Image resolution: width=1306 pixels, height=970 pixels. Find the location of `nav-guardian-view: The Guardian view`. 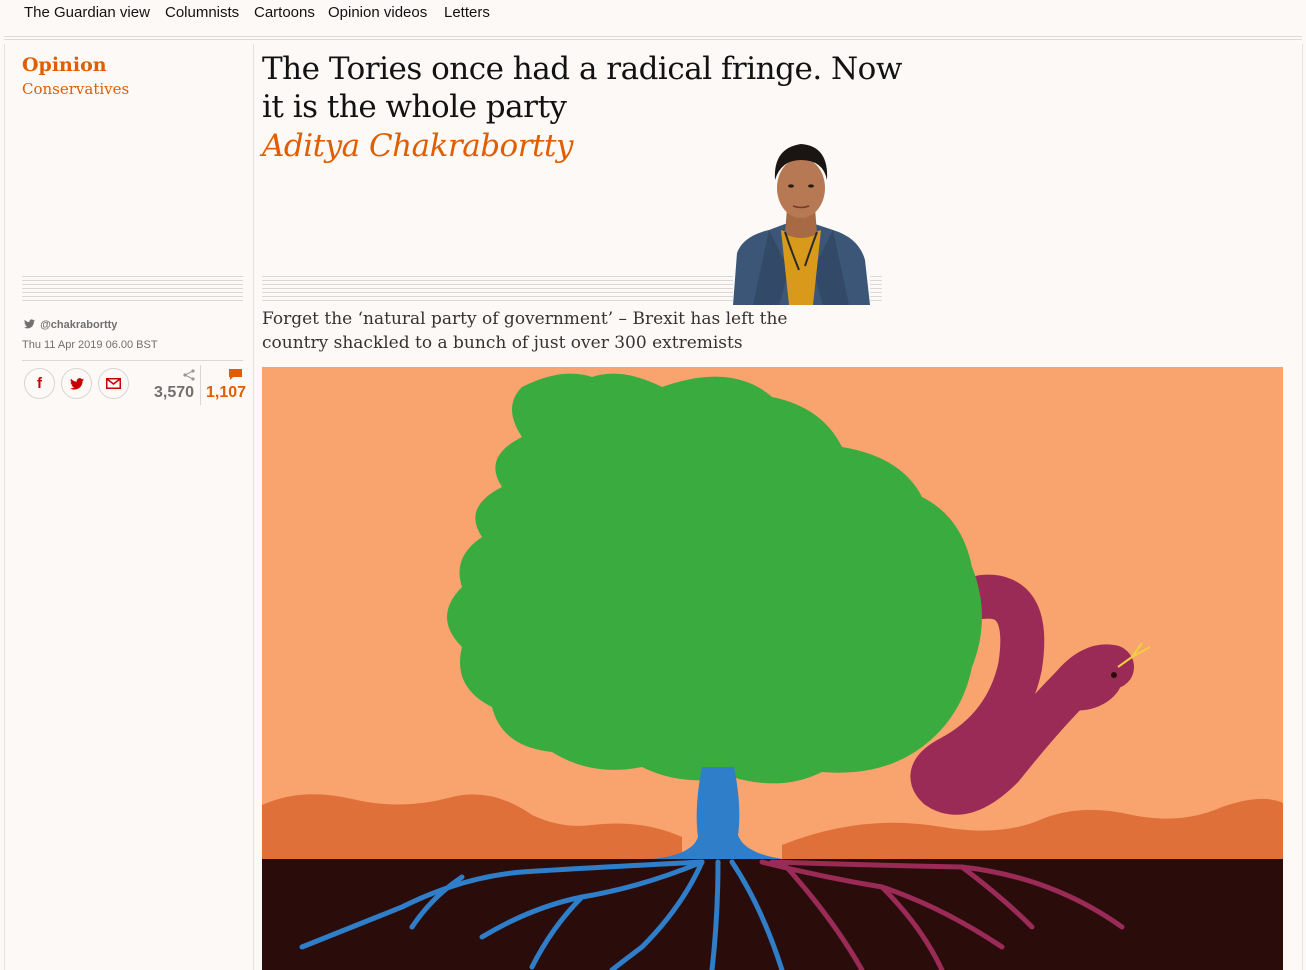

nav-guardian-view: The Guardian view is located at coordinates (87, 12).